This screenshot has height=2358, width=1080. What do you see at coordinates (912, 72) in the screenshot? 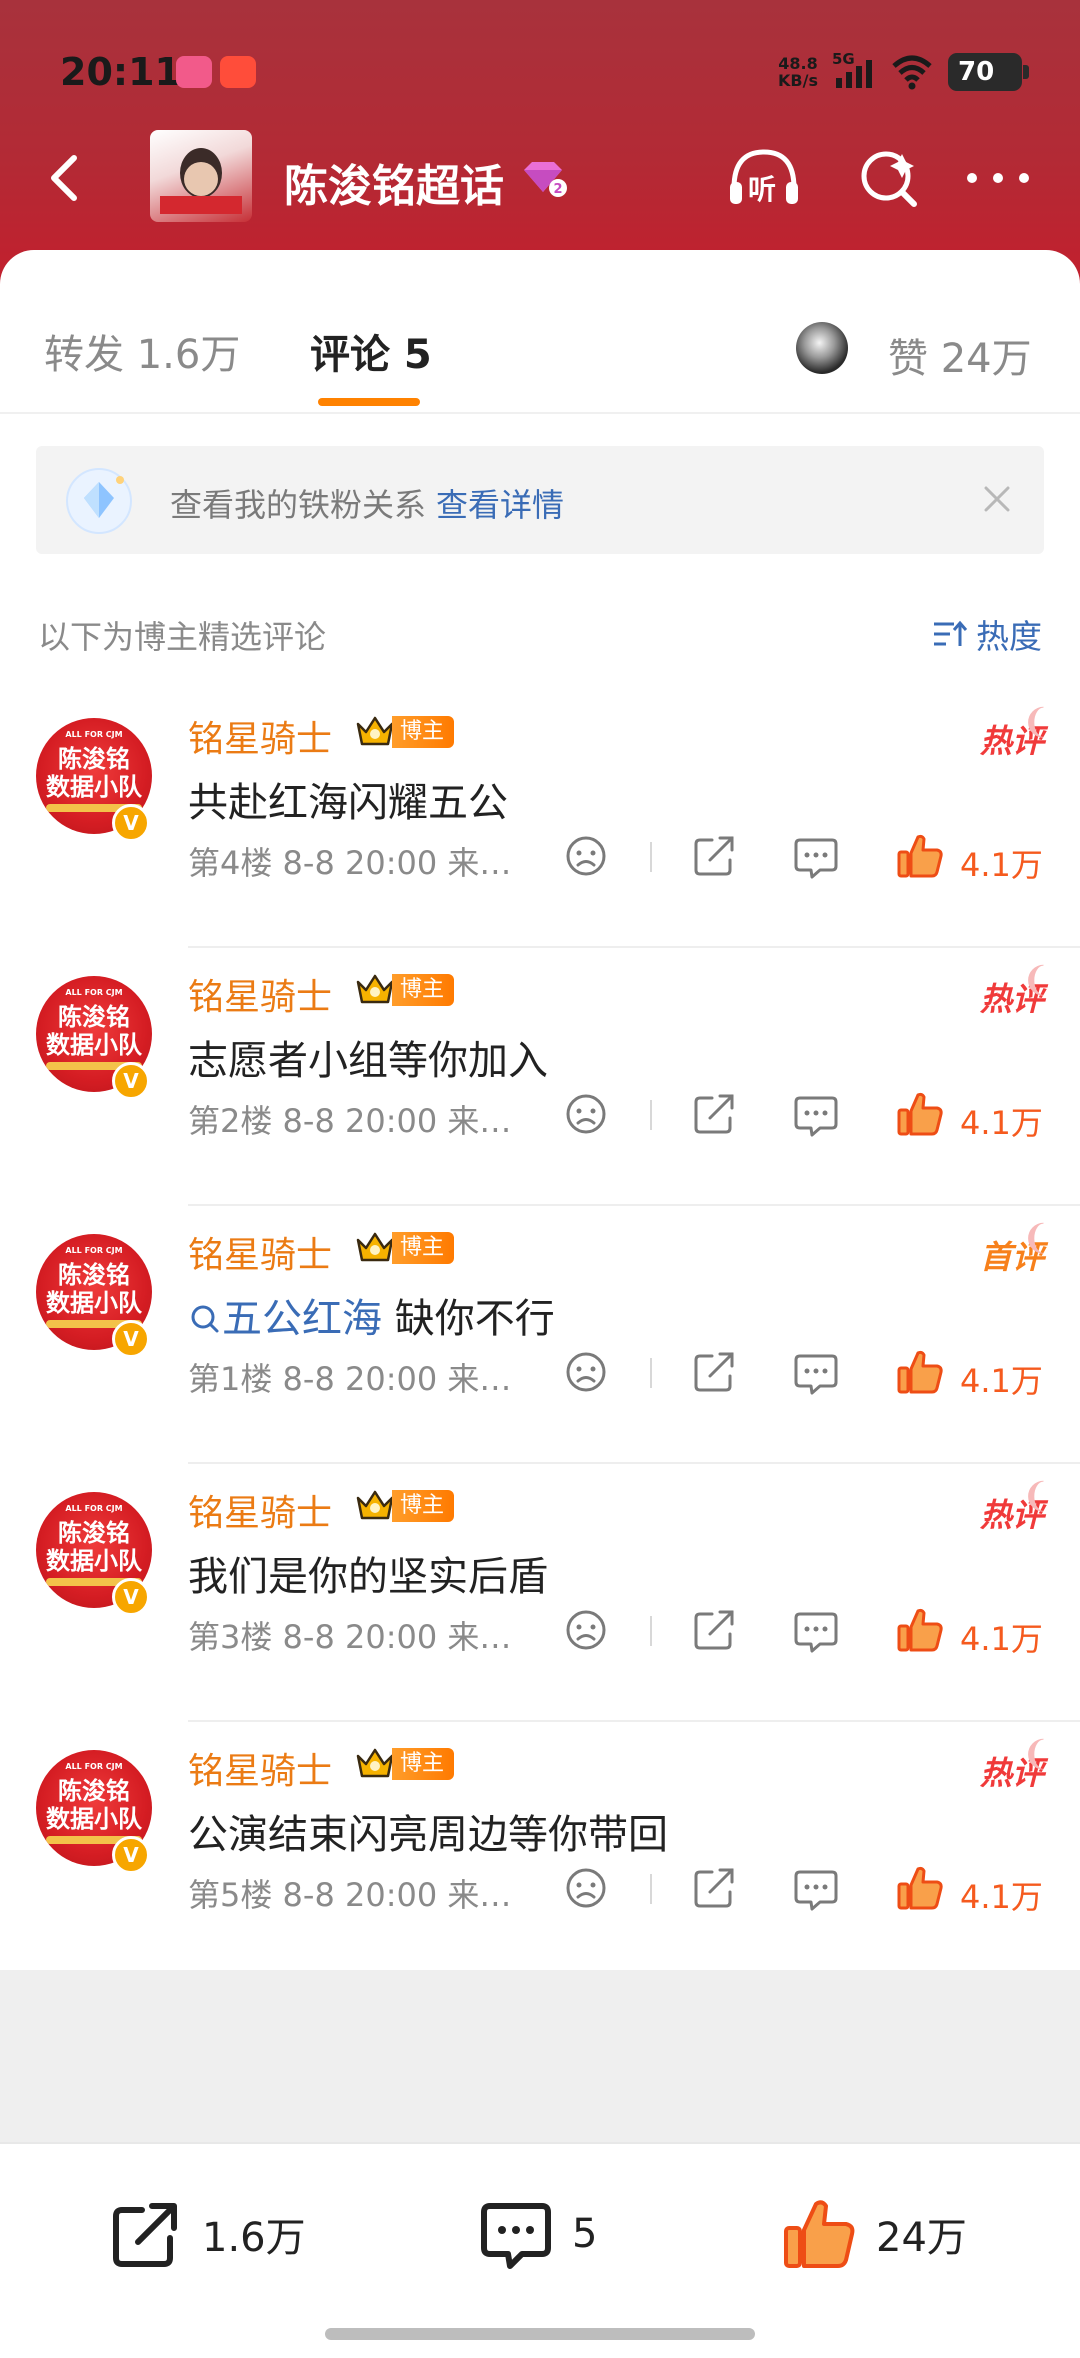
I see `wifi-icon` at bounding box center [912, 72].